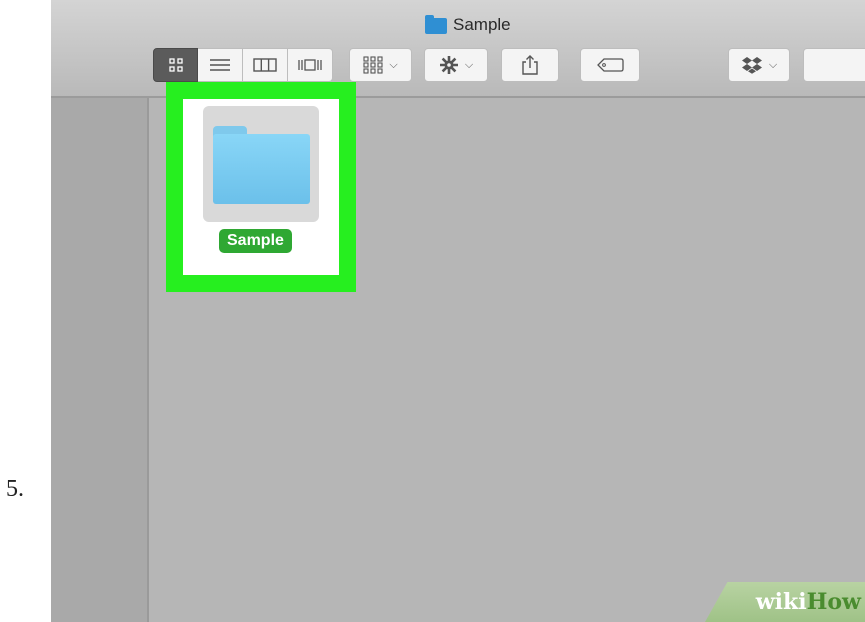  I want to click on view-mode-control, so click(243, 65).